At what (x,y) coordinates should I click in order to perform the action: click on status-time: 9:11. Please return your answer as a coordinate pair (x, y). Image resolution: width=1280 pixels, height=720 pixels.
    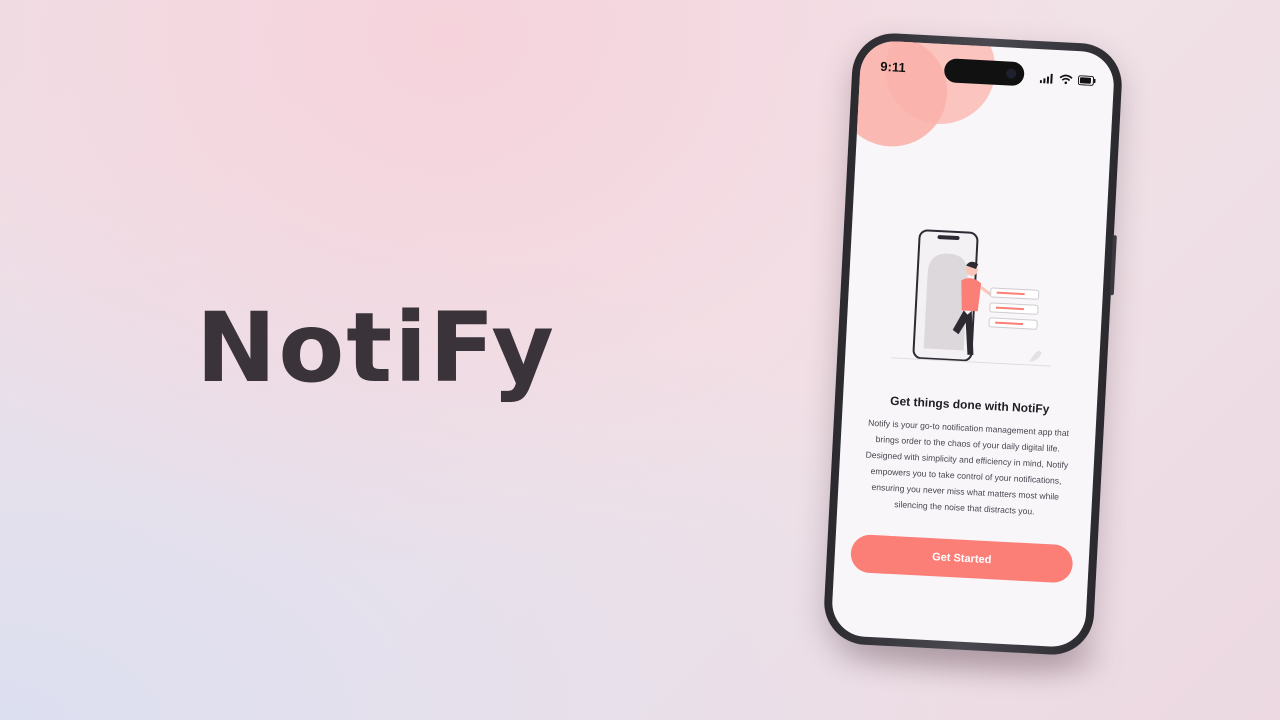
    Looking at the image, I should click on (893, 67).